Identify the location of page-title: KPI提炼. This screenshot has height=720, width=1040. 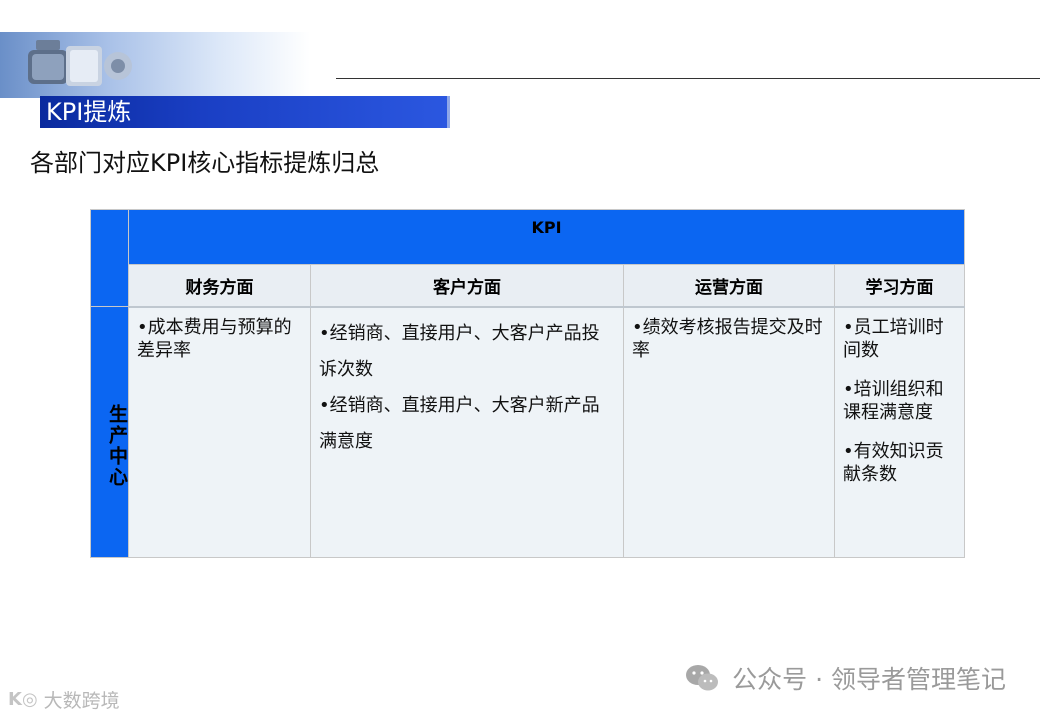
(89, 112).